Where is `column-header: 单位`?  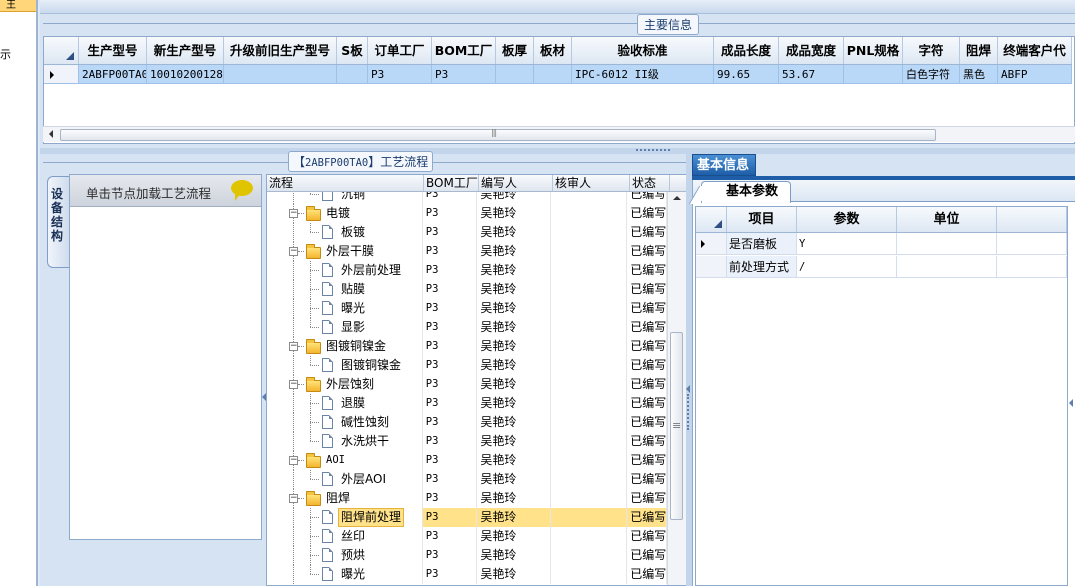 column-header: 单位 is located at coordinates (947, 219).